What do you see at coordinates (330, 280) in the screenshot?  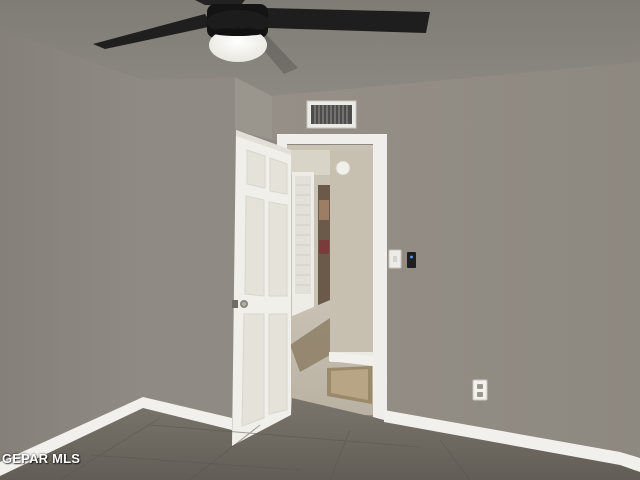 I see `hallway-view` at bounding box center [330, 280].